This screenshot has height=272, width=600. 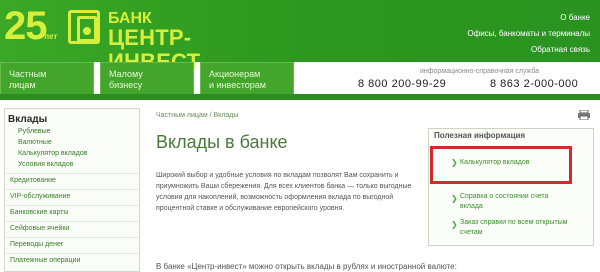 What do you see at coordinates (126, 74) in the screenshot?
I see `tab-small-business-line1: Малому` at bounding box center [126, 74].